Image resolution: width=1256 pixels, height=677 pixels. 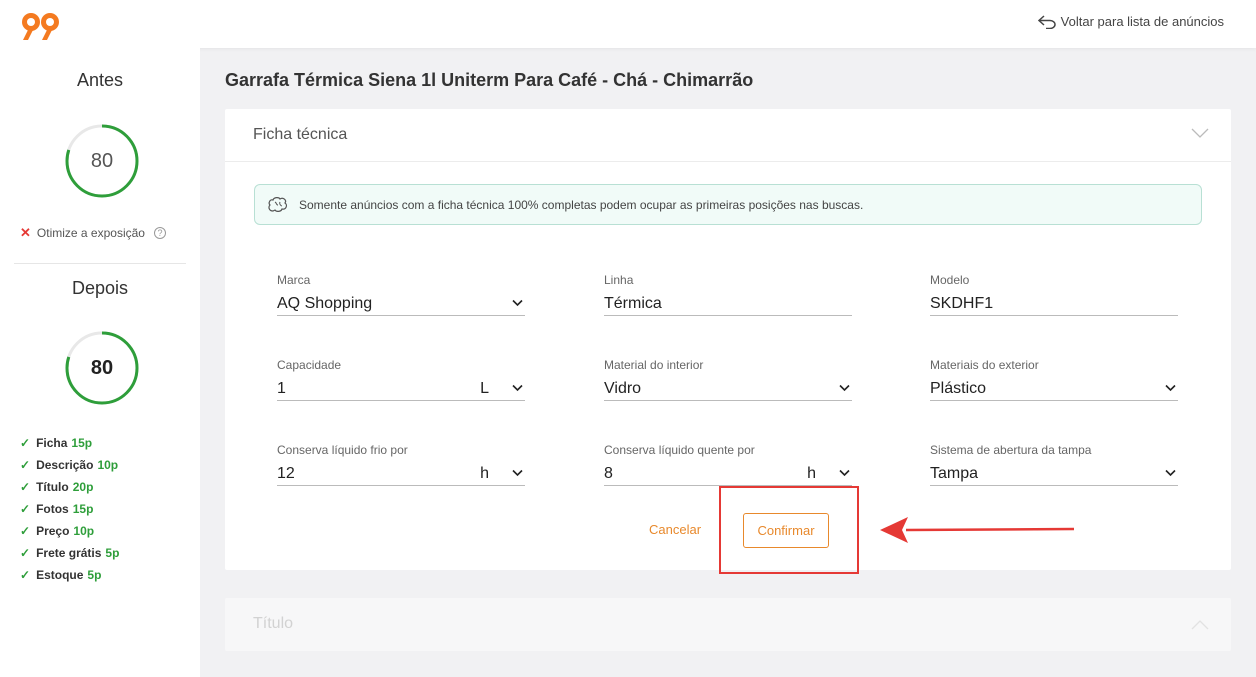 What do you see at coordinates (1046, 21) in the screenshot?
I see `back-arrow-icon` at bounding box center [1046, 21].